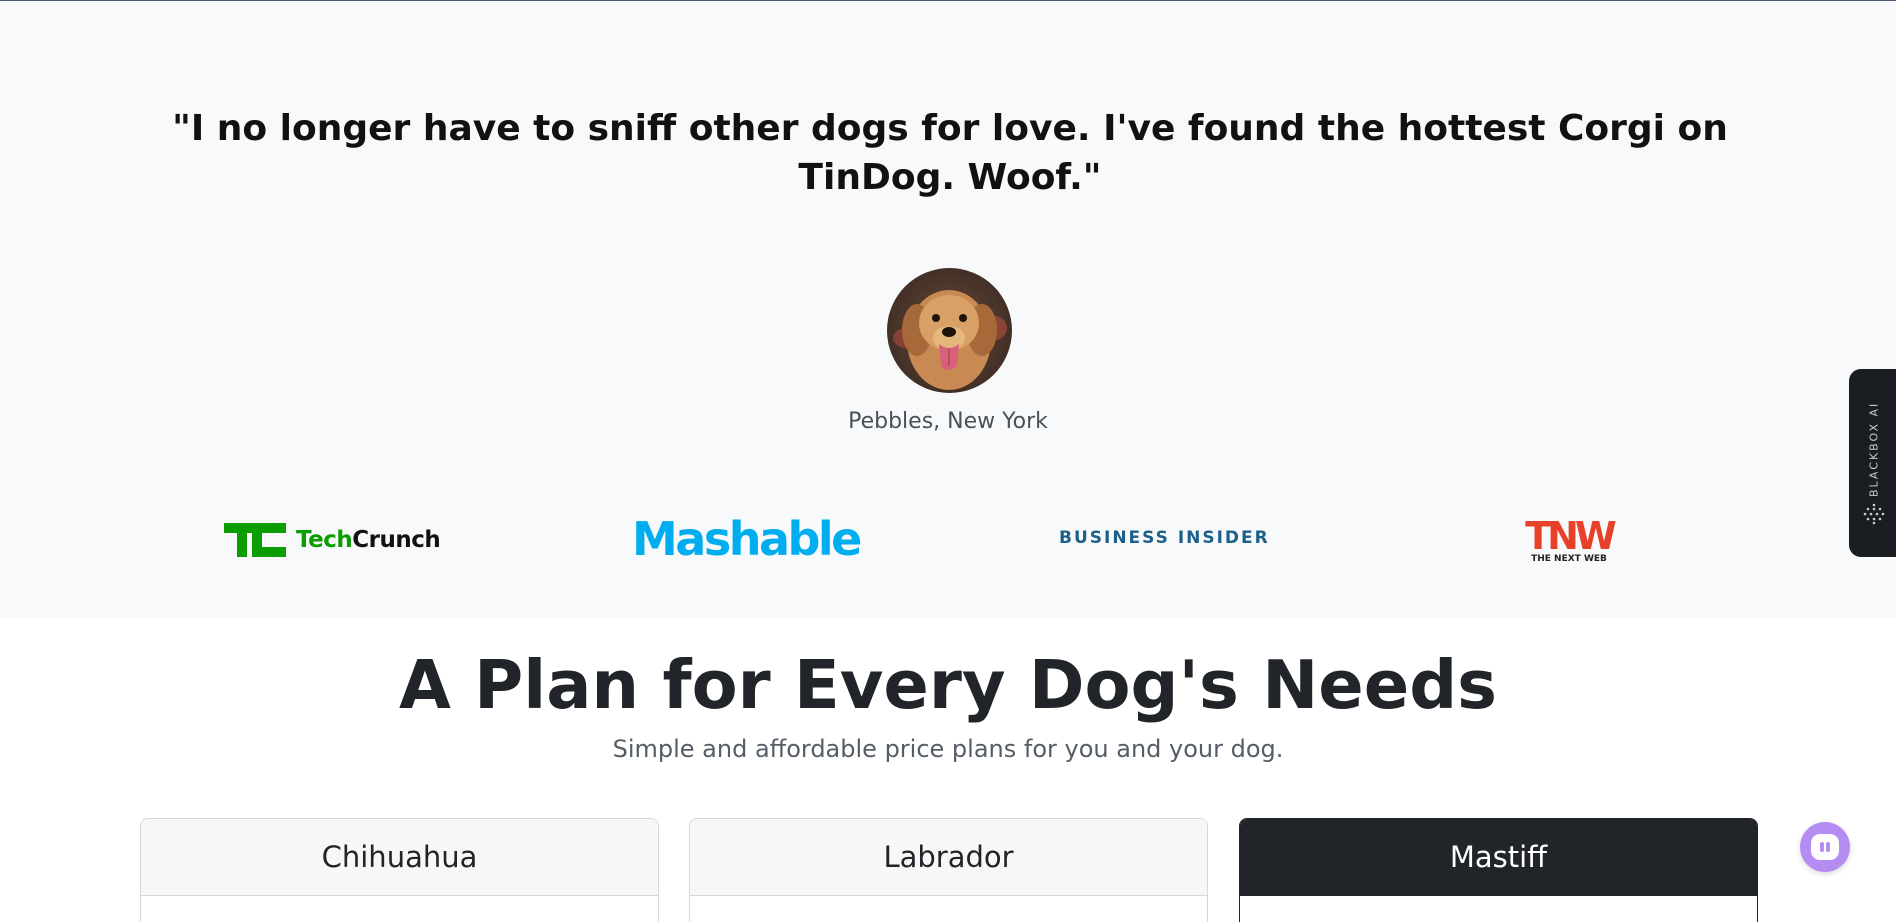 The image size is (1896, 922). I want to click on testimonial-author: Pebbles, New York, so click(948, 421).